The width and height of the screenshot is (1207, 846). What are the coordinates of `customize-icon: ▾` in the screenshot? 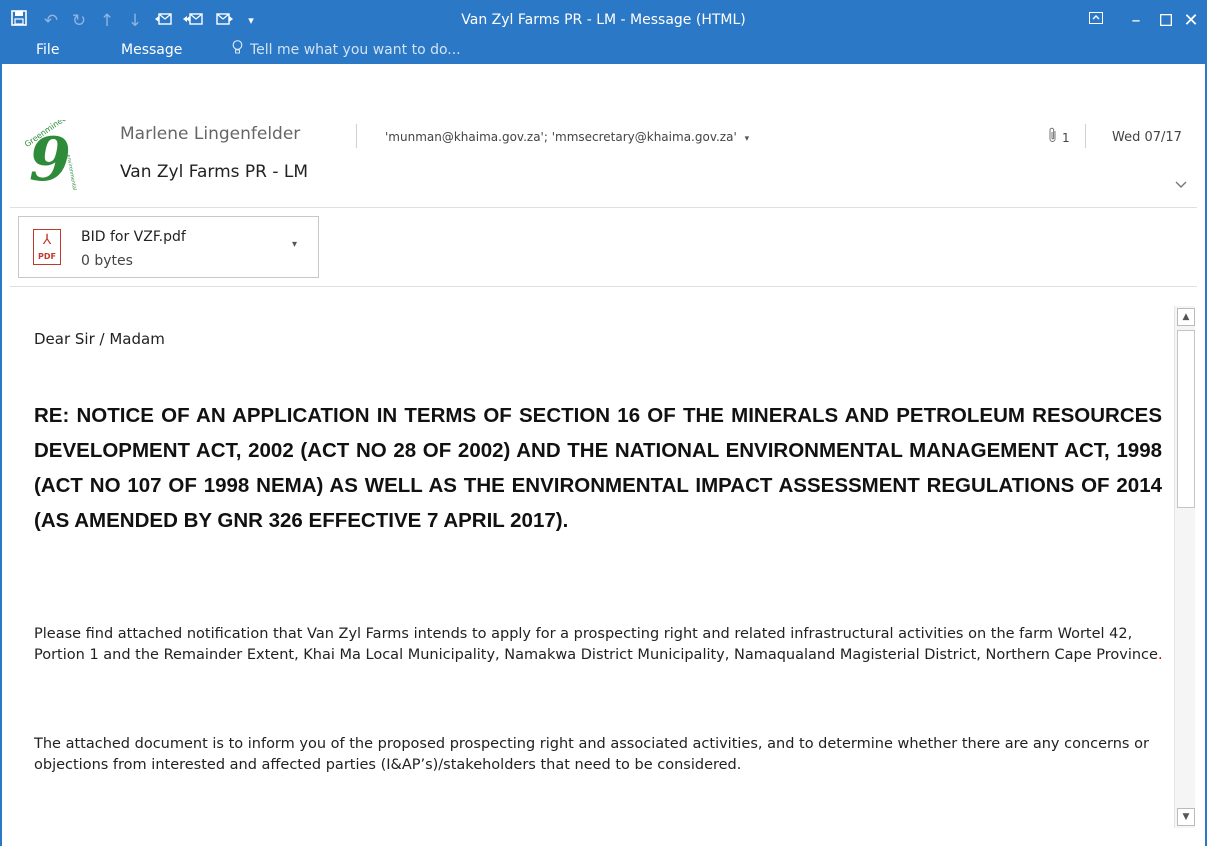 It's located at (251, 21).